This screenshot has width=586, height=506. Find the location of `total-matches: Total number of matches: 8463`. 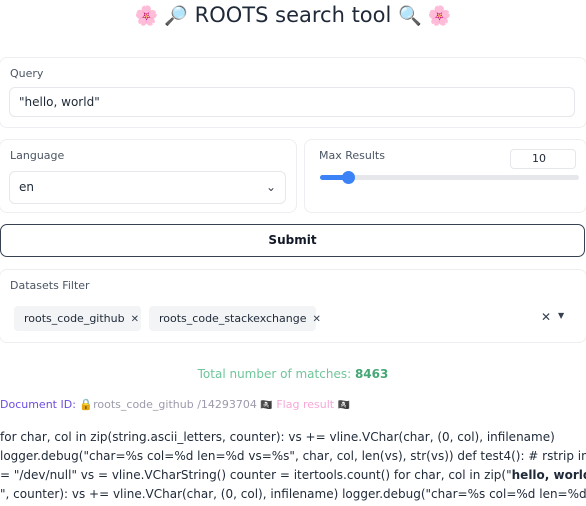

total-matches: Total number of matches: 8463 is located at coordinates (293, 374).